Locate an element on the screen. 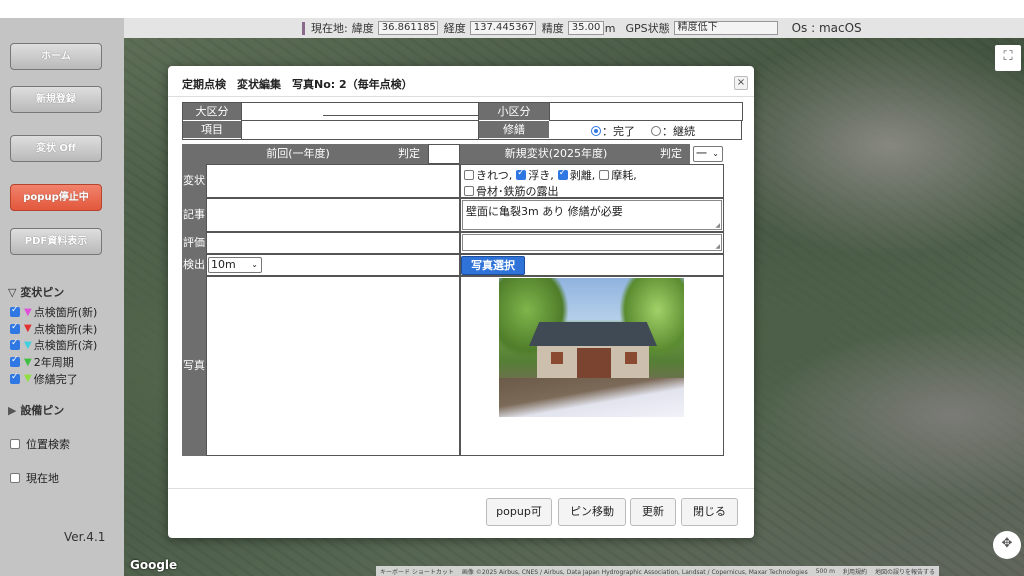 Image resolution: width=1024 pixels, height=576 pixels. pin-filter-done: ▼点検箇所(済) is located at coordinates (53, 345).